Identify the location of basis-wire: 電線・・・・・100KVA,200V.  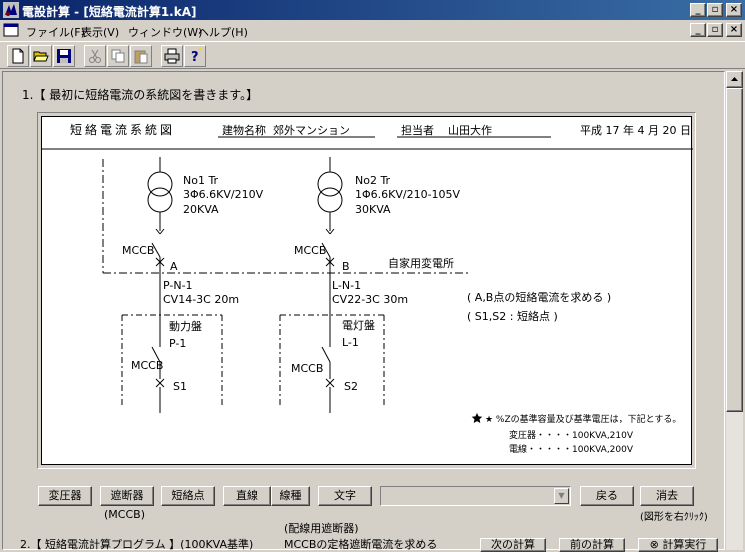
(571, 450).